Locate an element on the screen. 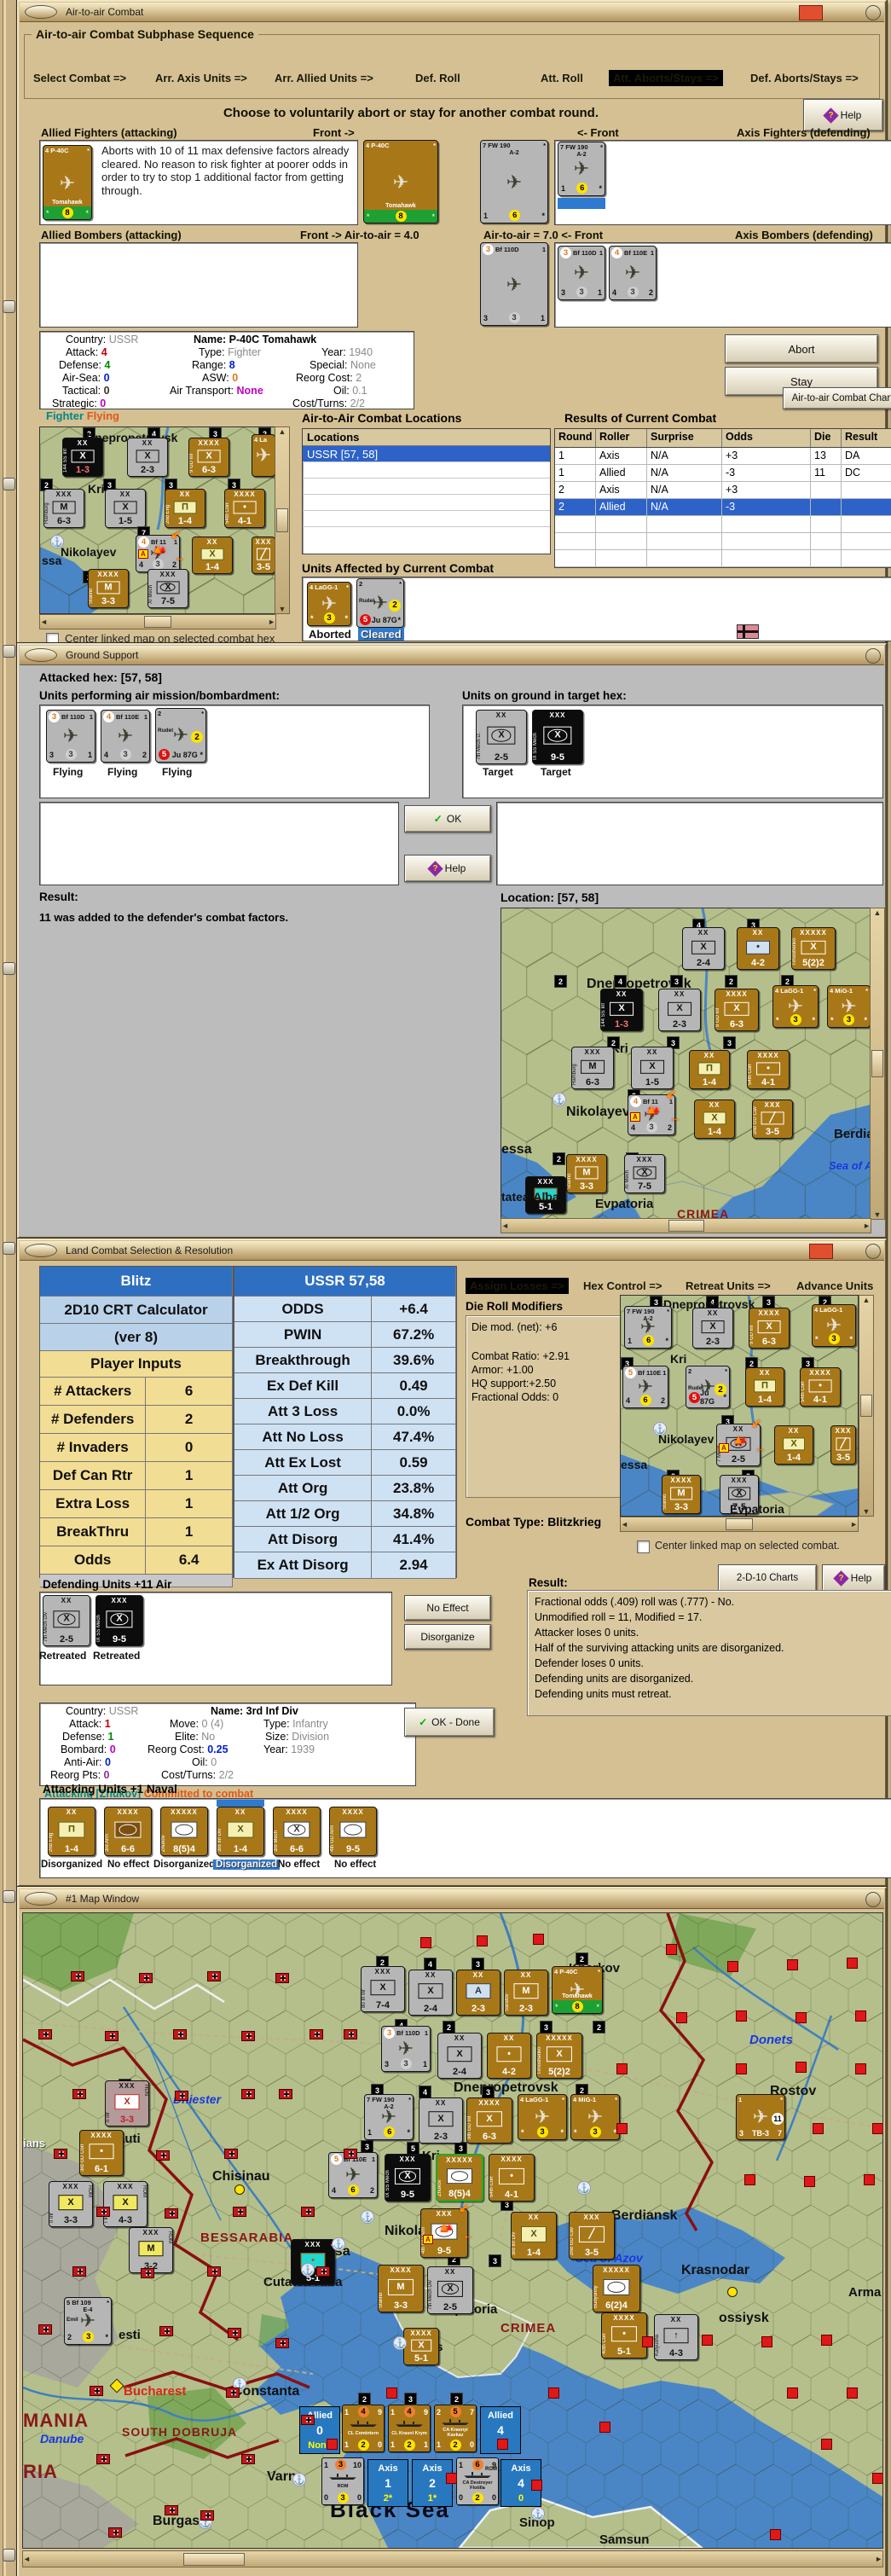 Image resolution: width=891 pixels, height=2576 pixels. unit-counter: 9 GD Inf XXXX X 6-3 is located at coordinates (209, 457).